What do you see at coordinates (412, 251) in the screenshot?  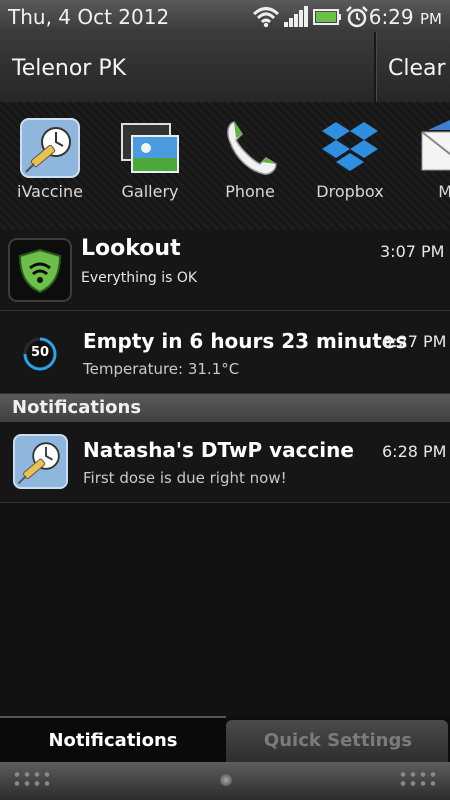 I see `notification-time: 3:07 PM` at bounding box center [412, 251].